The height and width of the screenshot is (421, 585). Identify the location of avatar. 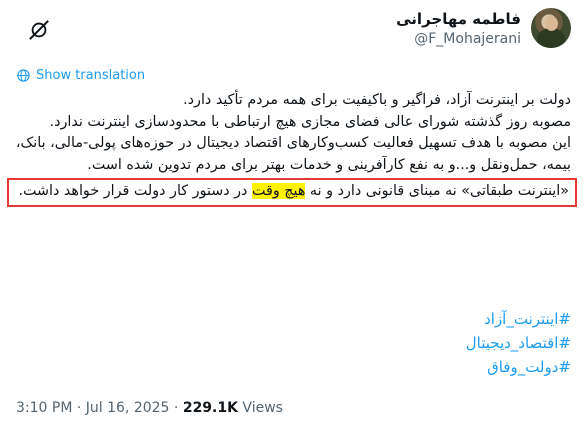
(551, 28).